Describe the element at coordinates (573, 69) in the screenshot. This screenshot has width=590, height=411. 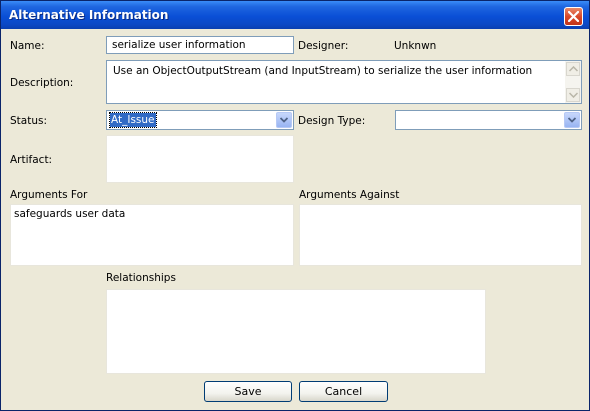
I see `scroll-up-button` at that location.